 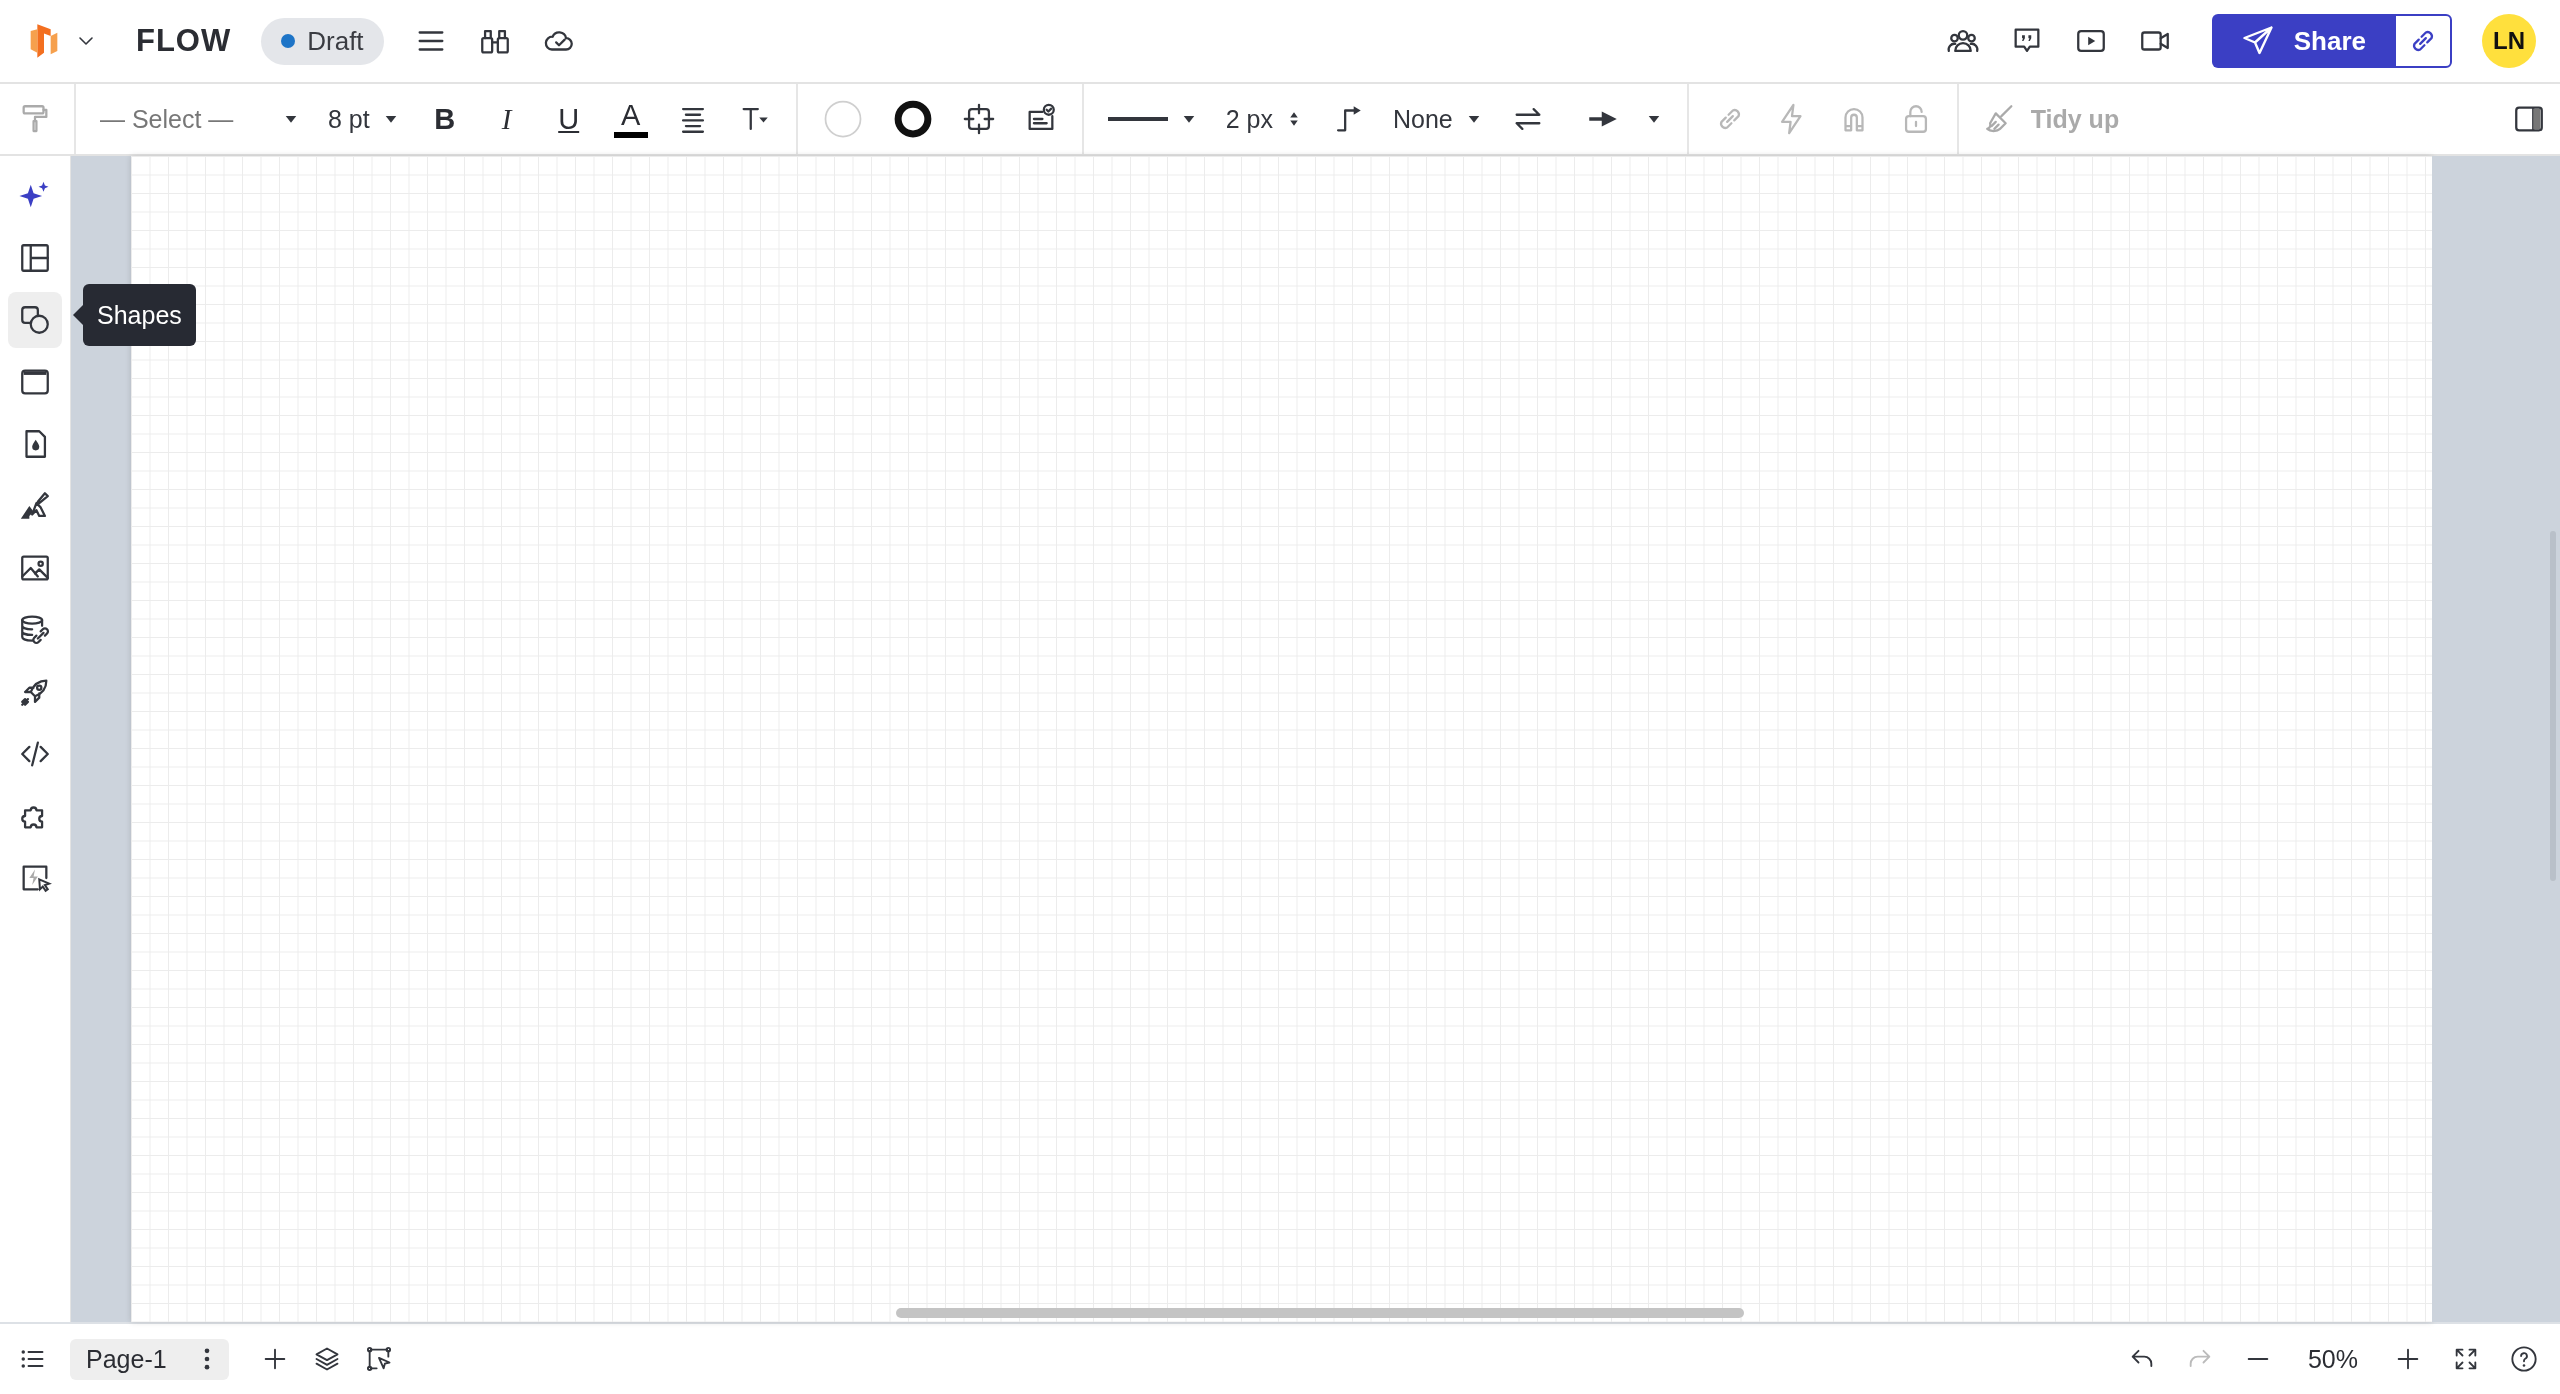 I want to click on help-icon, so click(x=2524, y=1359).